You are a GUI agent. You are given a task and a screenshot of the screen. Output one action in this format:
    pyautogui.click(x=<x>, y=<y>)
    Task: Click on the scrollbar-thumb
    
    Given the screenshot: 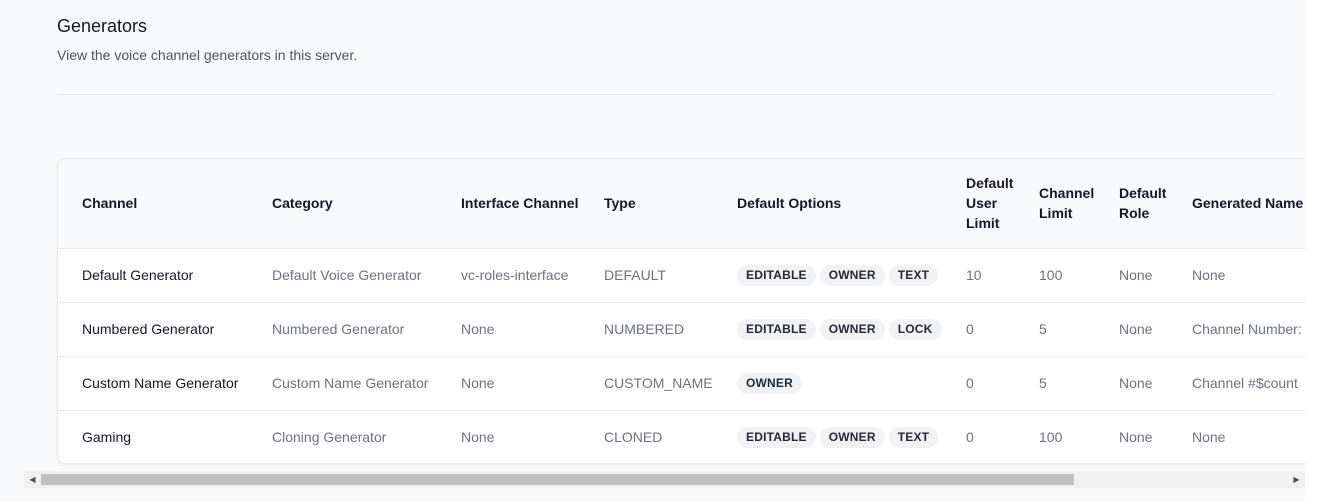 What is the action you would take?
    pyautogui.click(x=557, y=479)
    